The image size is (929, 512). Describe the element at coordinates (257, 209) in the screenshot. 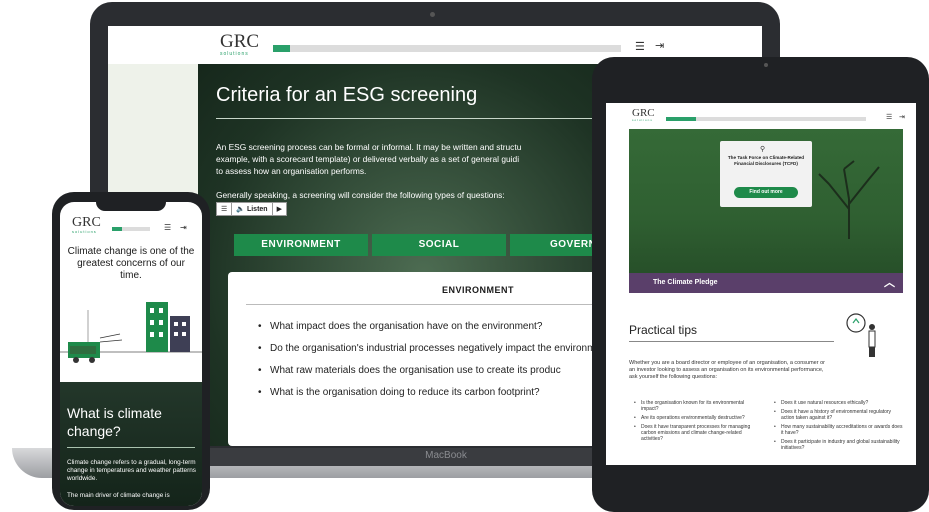

I see `listen-label: Listen` at that location.